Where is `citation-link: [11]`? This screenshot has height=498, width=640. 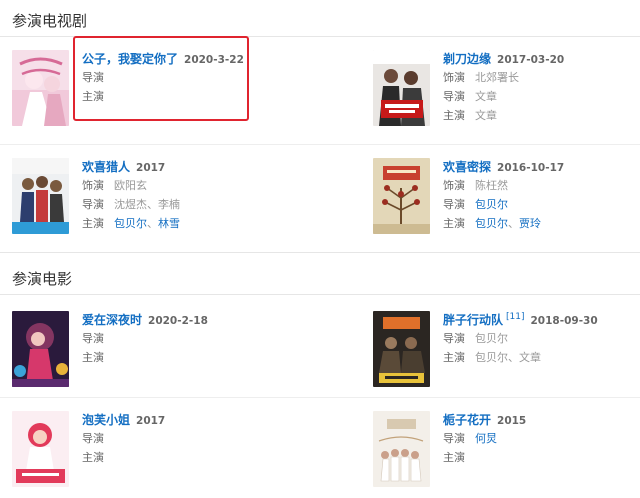 citation-link: [11] is located at coordinates (515, 317).